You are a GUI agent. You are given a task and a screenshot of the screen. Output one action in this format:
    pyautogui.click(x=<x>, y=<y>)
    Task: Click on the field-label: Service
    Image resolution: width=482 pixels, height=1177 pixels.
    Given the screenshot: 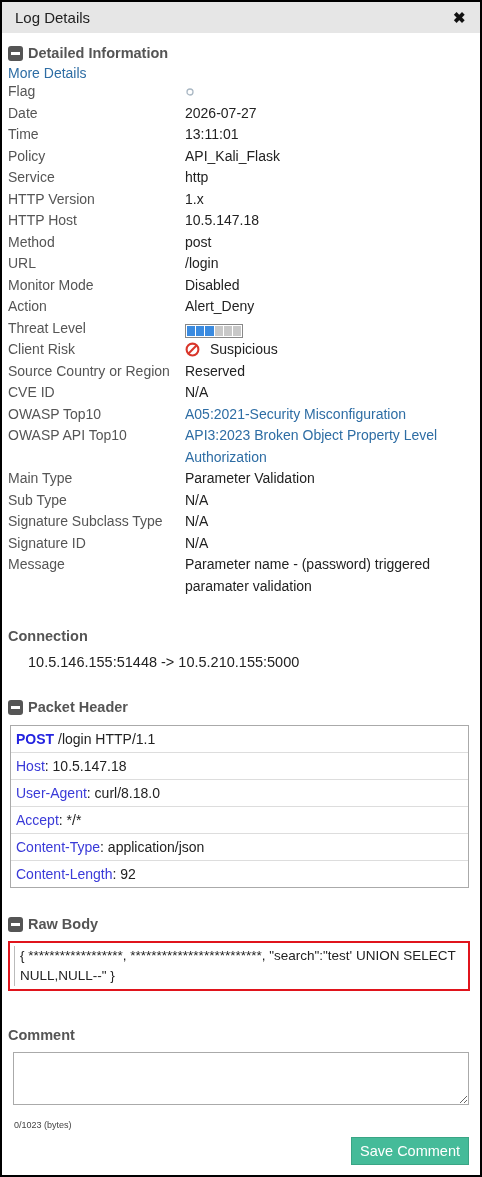 What is the action you would take?
    pyautogui.click(x=32, y=177)
    